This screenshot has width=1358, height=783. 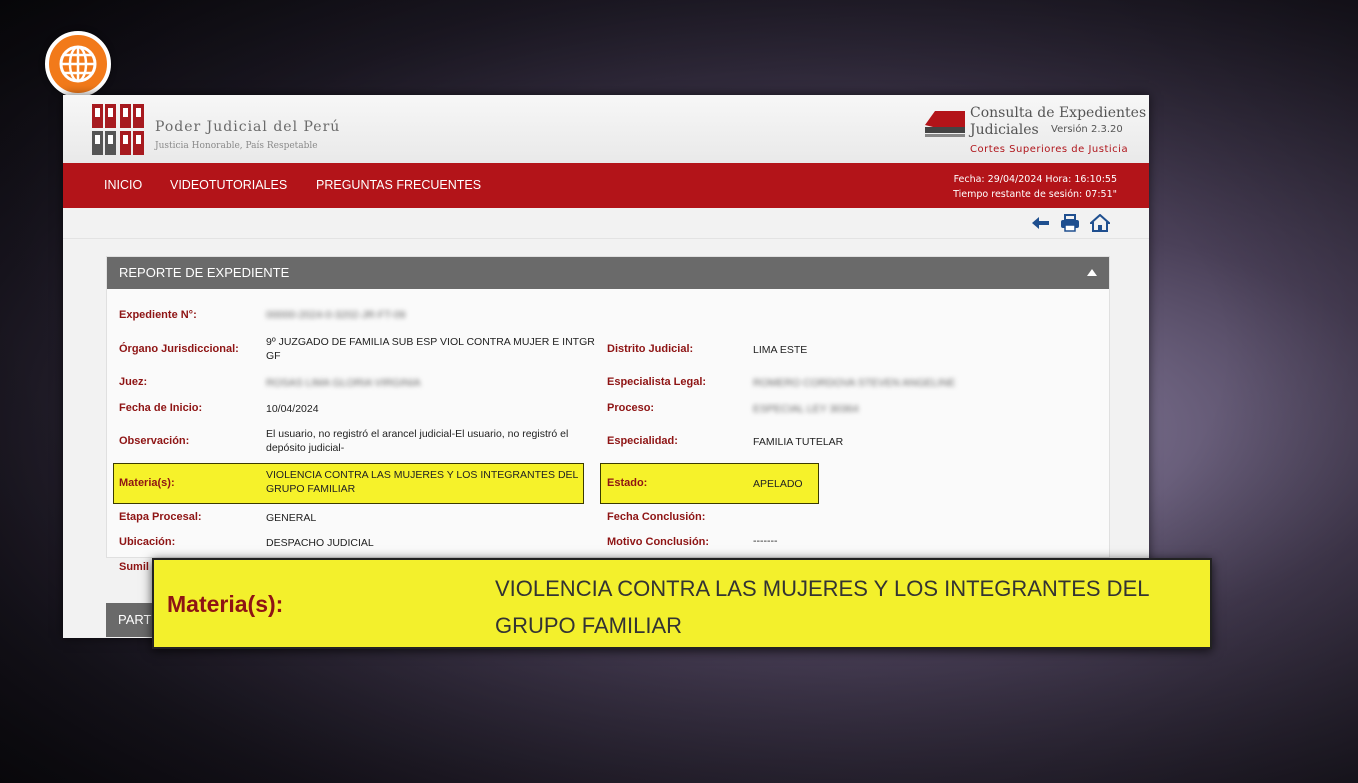 What do you see at coordinates (765, 541) in the screenshot?
I see `motivo-conclusion-value: -------` at bounding box center [765, 541].